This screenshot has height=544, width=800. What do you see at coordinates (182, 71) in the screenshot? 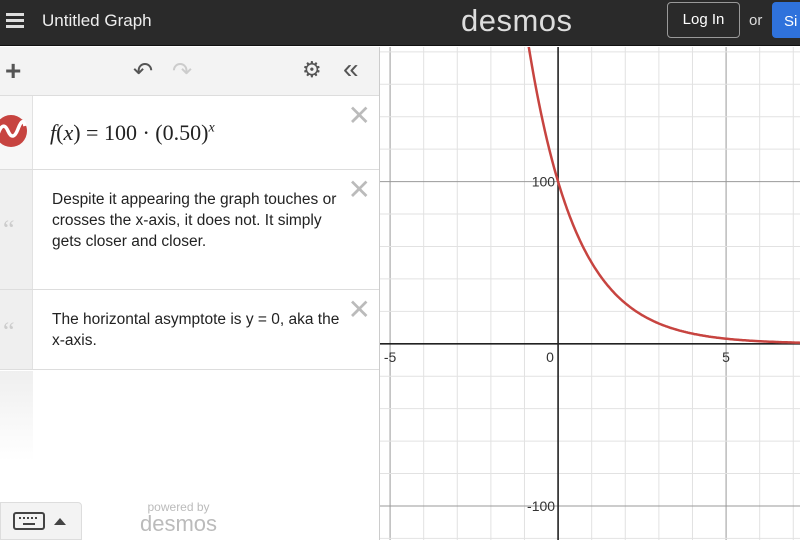
I see `redo-icon: ↷` at bounding box center [182, 71].